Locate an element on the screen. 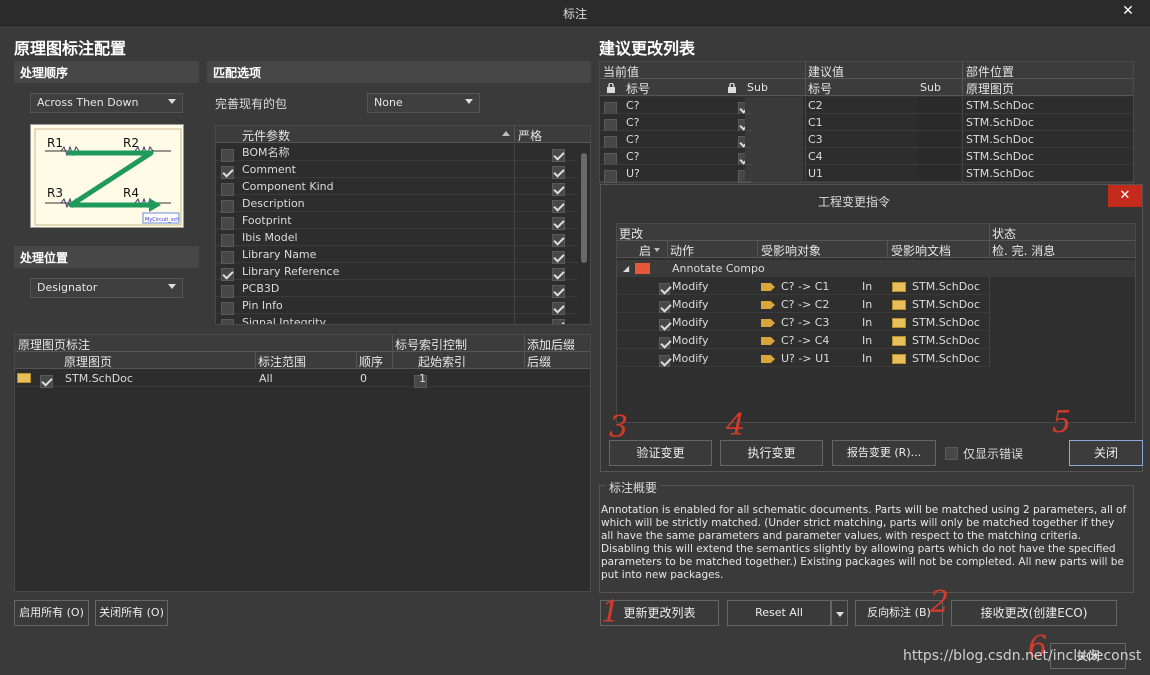 This screenshot has height=675, width=1150. eco-row: Modify C? -> C3 In STM.SchDoc is located at coordinates (803, 322).